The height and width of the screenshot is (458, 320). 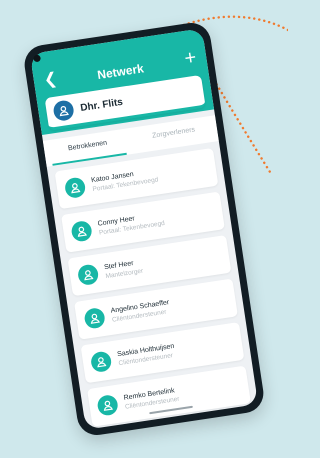 What do you see at coordinates (101, 105) in the screenshot?
I see `profile-name: Dhr. Flits` at bounding box center [101, 105].